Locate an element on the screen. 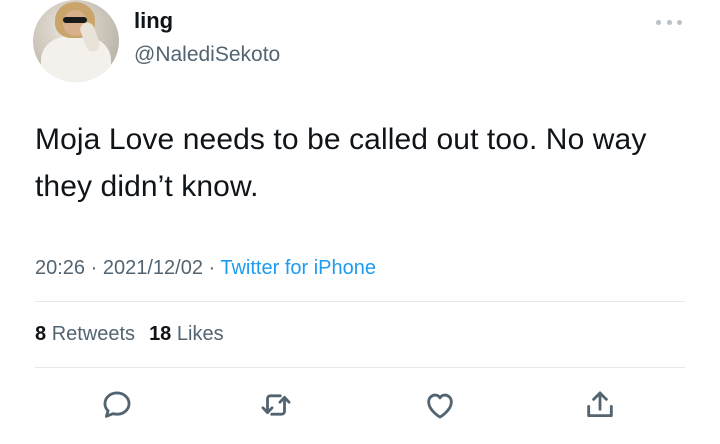  tweet-stats: 8 Retweets 18 Likes is located at coordinates (129, 334).